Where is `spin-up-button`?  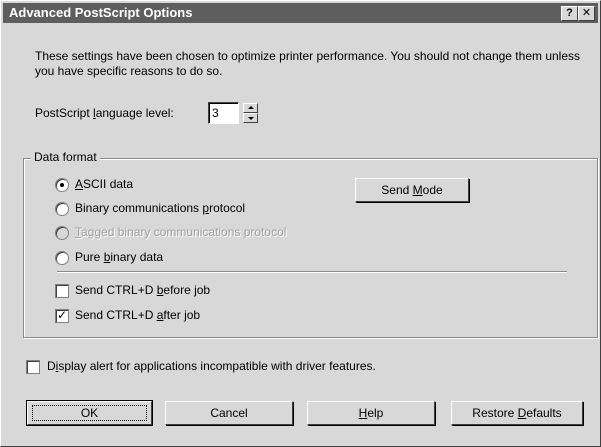 spin-up-button is located at coordinates (250, 108).